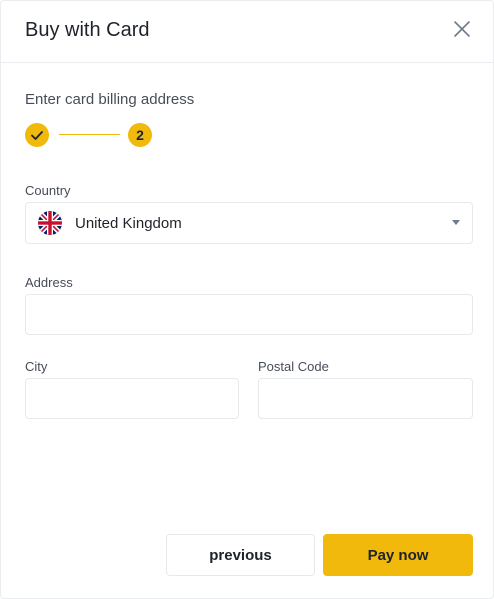 The image size is (494, 599). I want to click on postal-code-label: Postal Code, so click(293, 366).